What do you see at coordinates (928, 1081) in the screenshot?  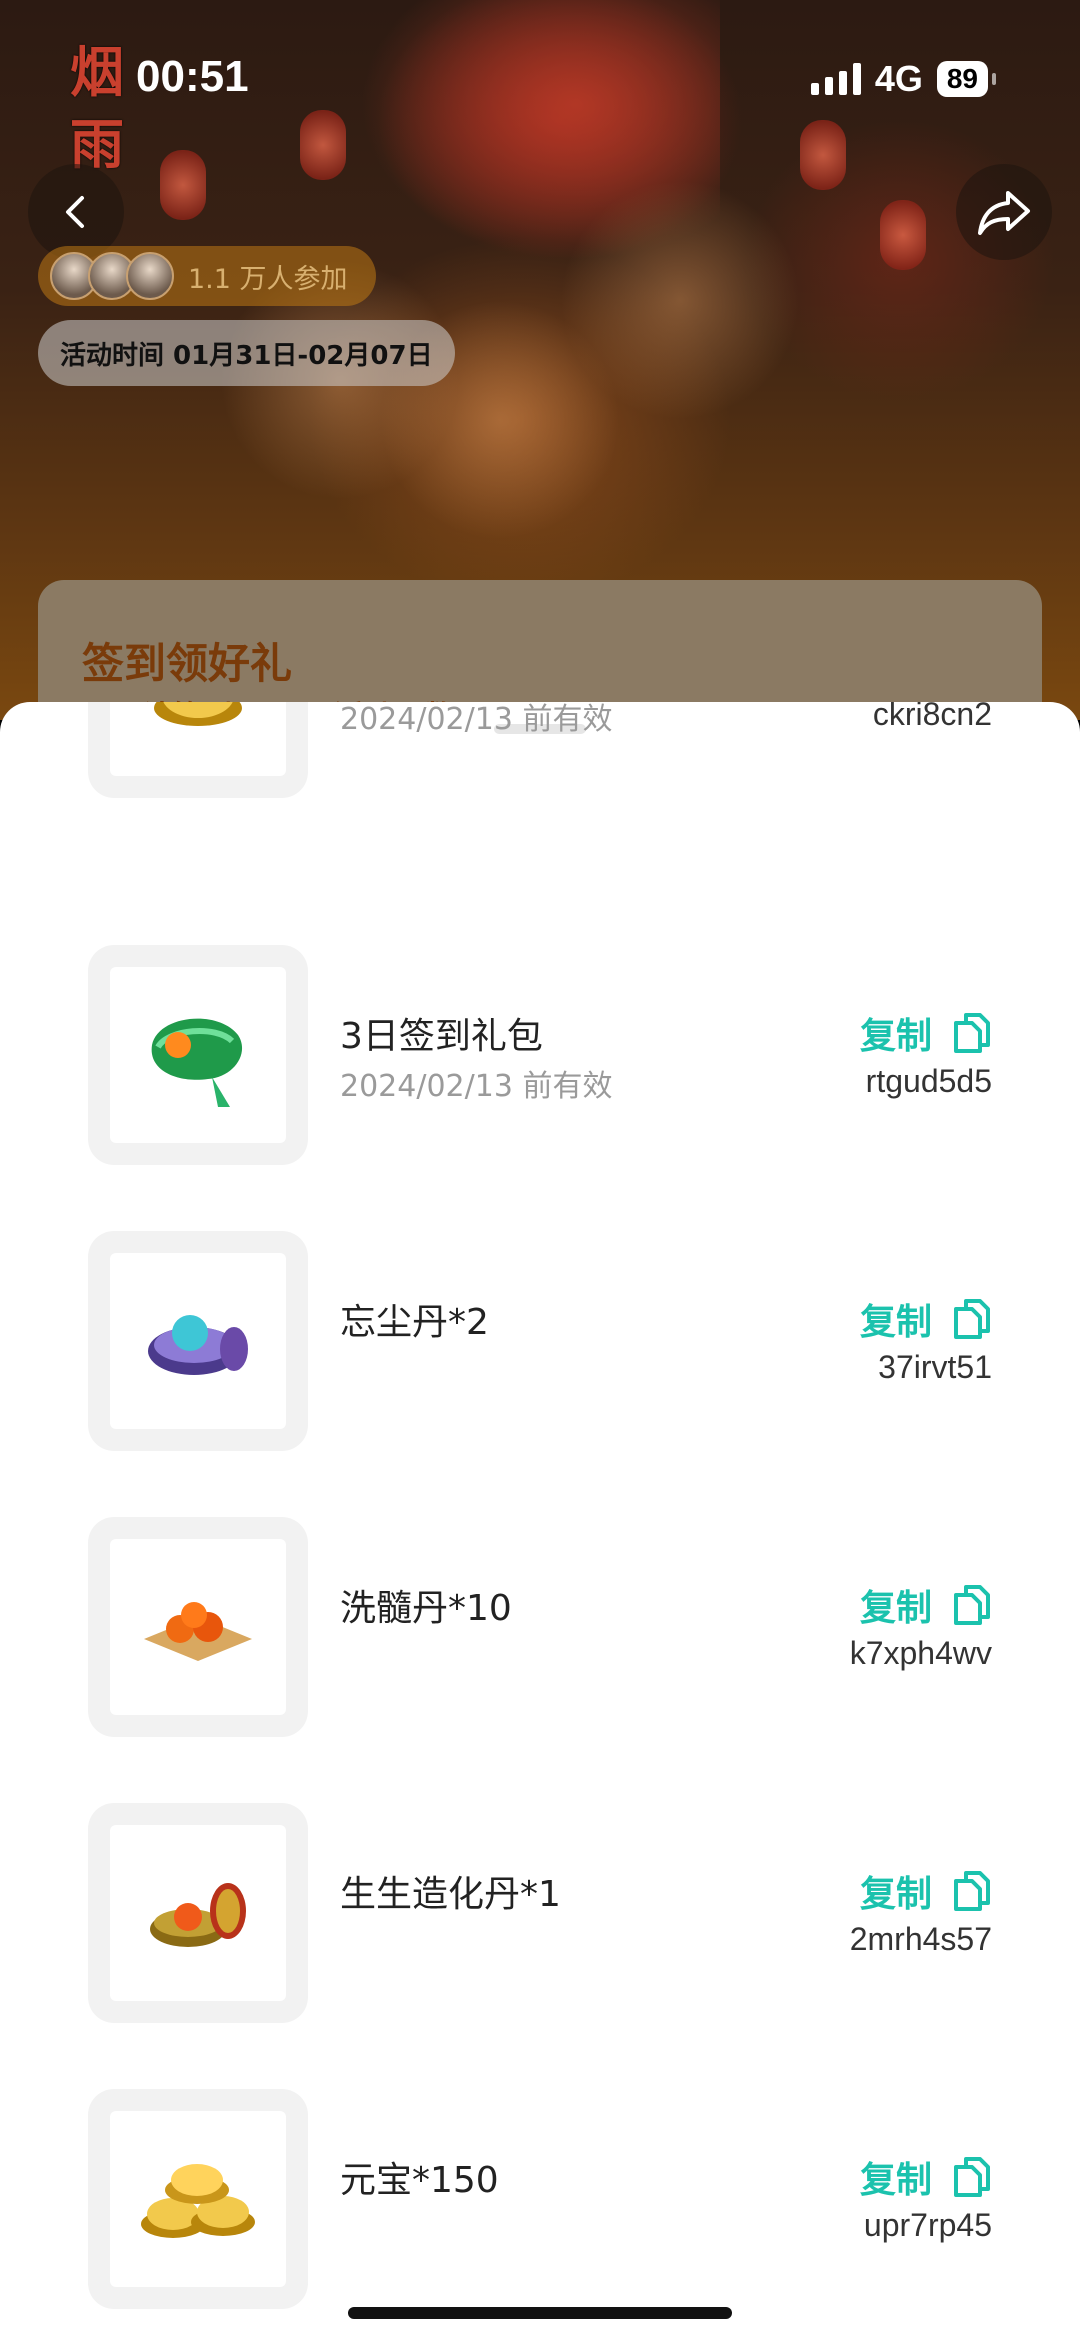 I see `gift-code: rtgud5d5` at bounding box center [928, 1081].